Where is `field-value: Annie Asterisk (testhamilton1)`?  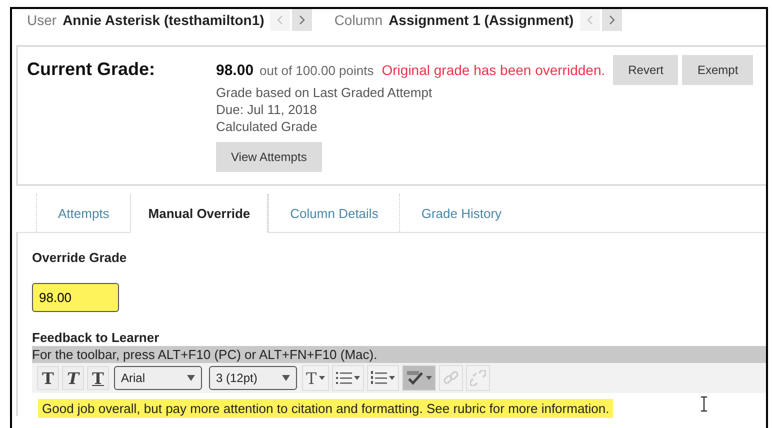
field-value: Annie Asterisk (testhamilton1) is located at coordinates (163, 20).